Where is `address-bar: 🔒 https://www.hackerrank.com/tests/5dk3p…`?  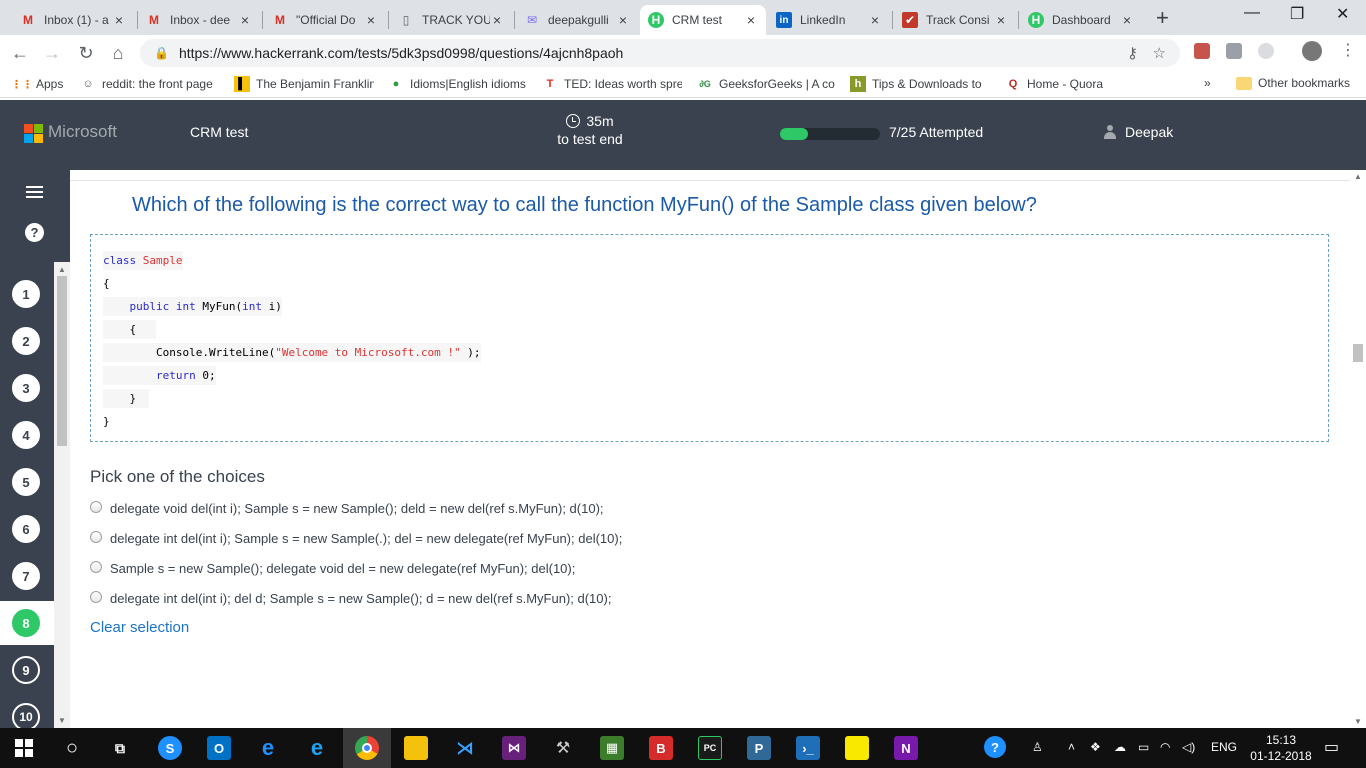
address-bar: 🔒 https://www.hackerrank.com/tests/5dk3p… is located at coordinates (660, 53).